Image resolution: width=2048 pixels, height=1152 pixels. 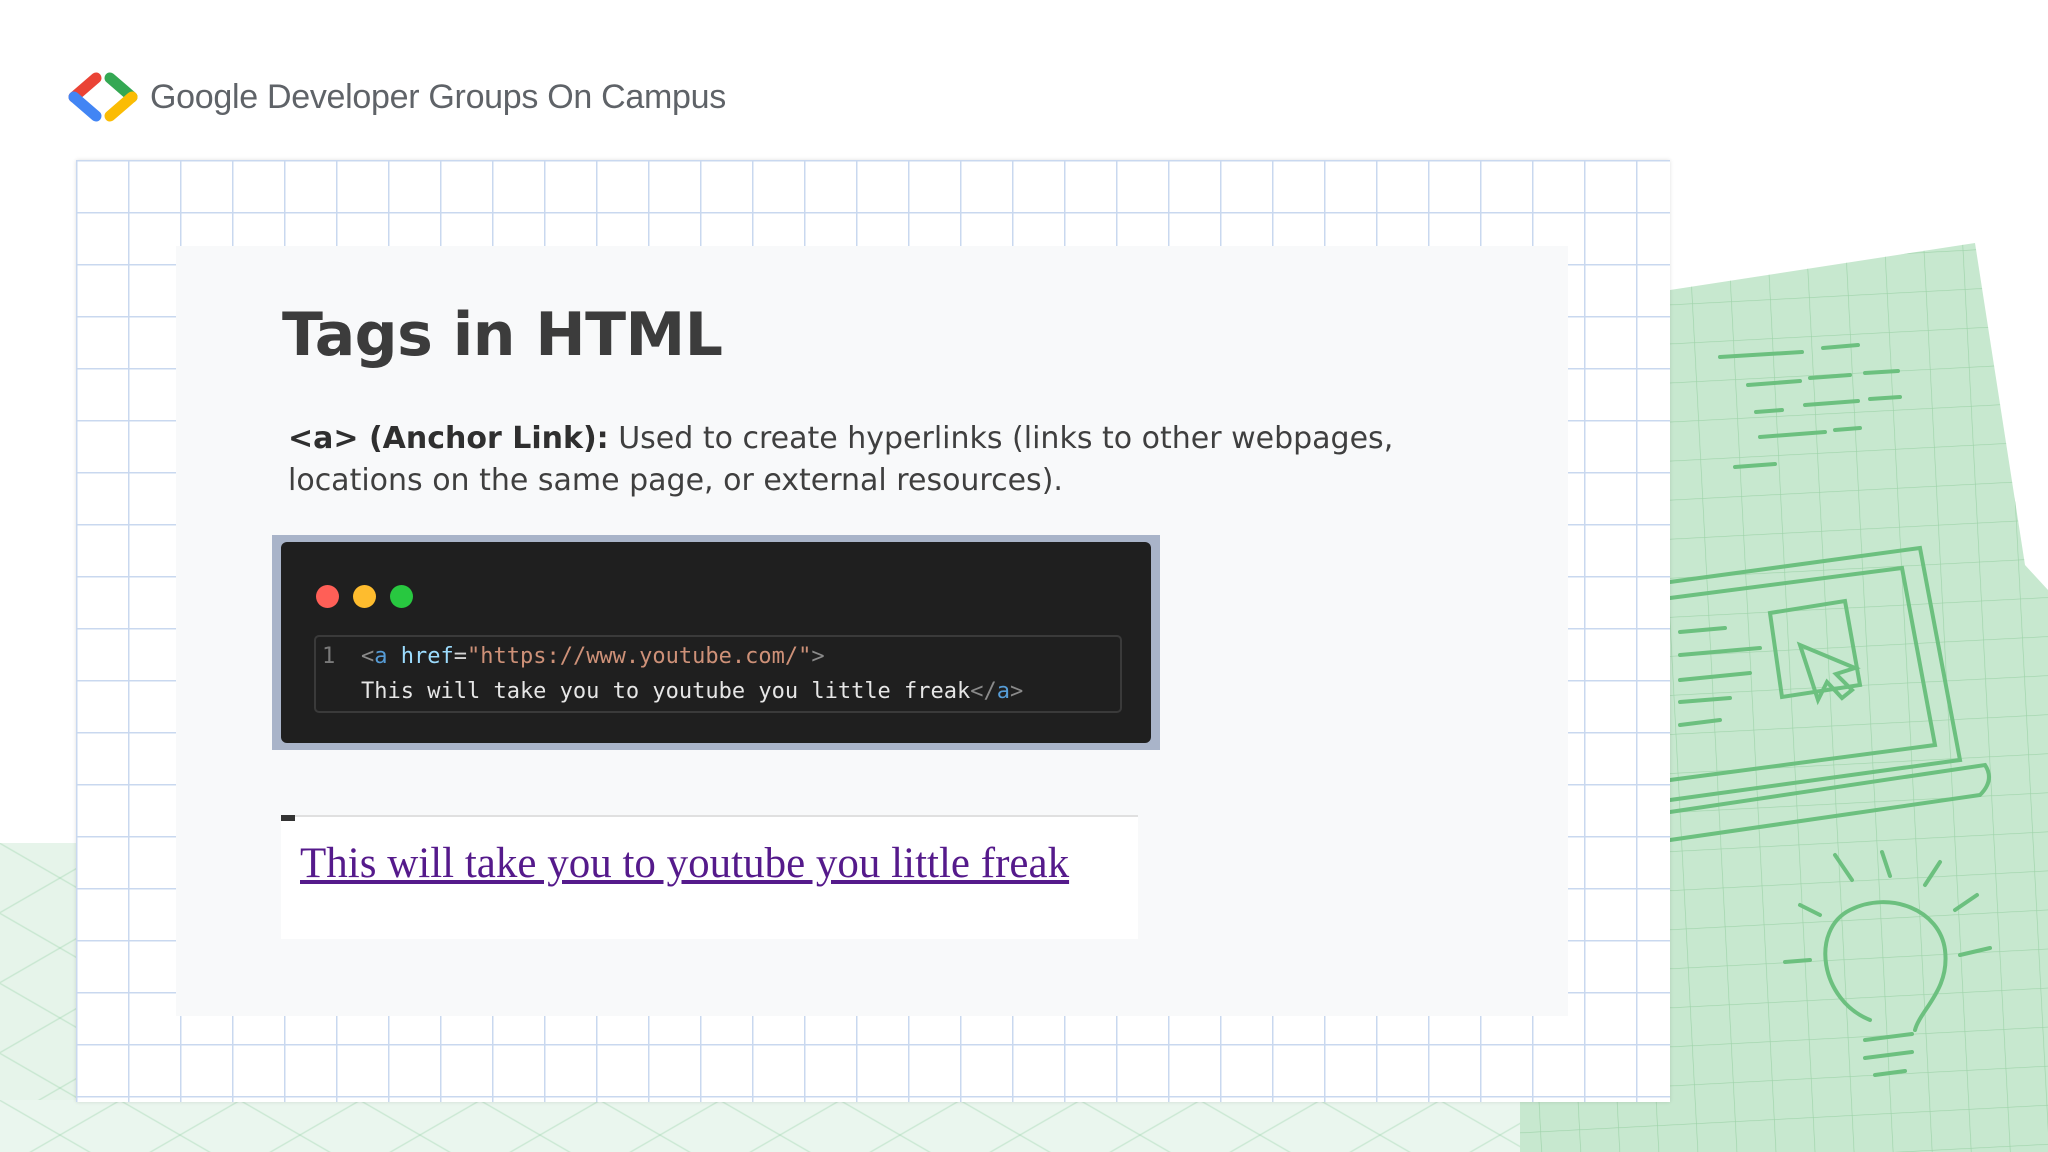 What do you see at coordinates (327, 596) in the screenshot?
I see `window-close-dot-icon` at bounding box center [327, 596].